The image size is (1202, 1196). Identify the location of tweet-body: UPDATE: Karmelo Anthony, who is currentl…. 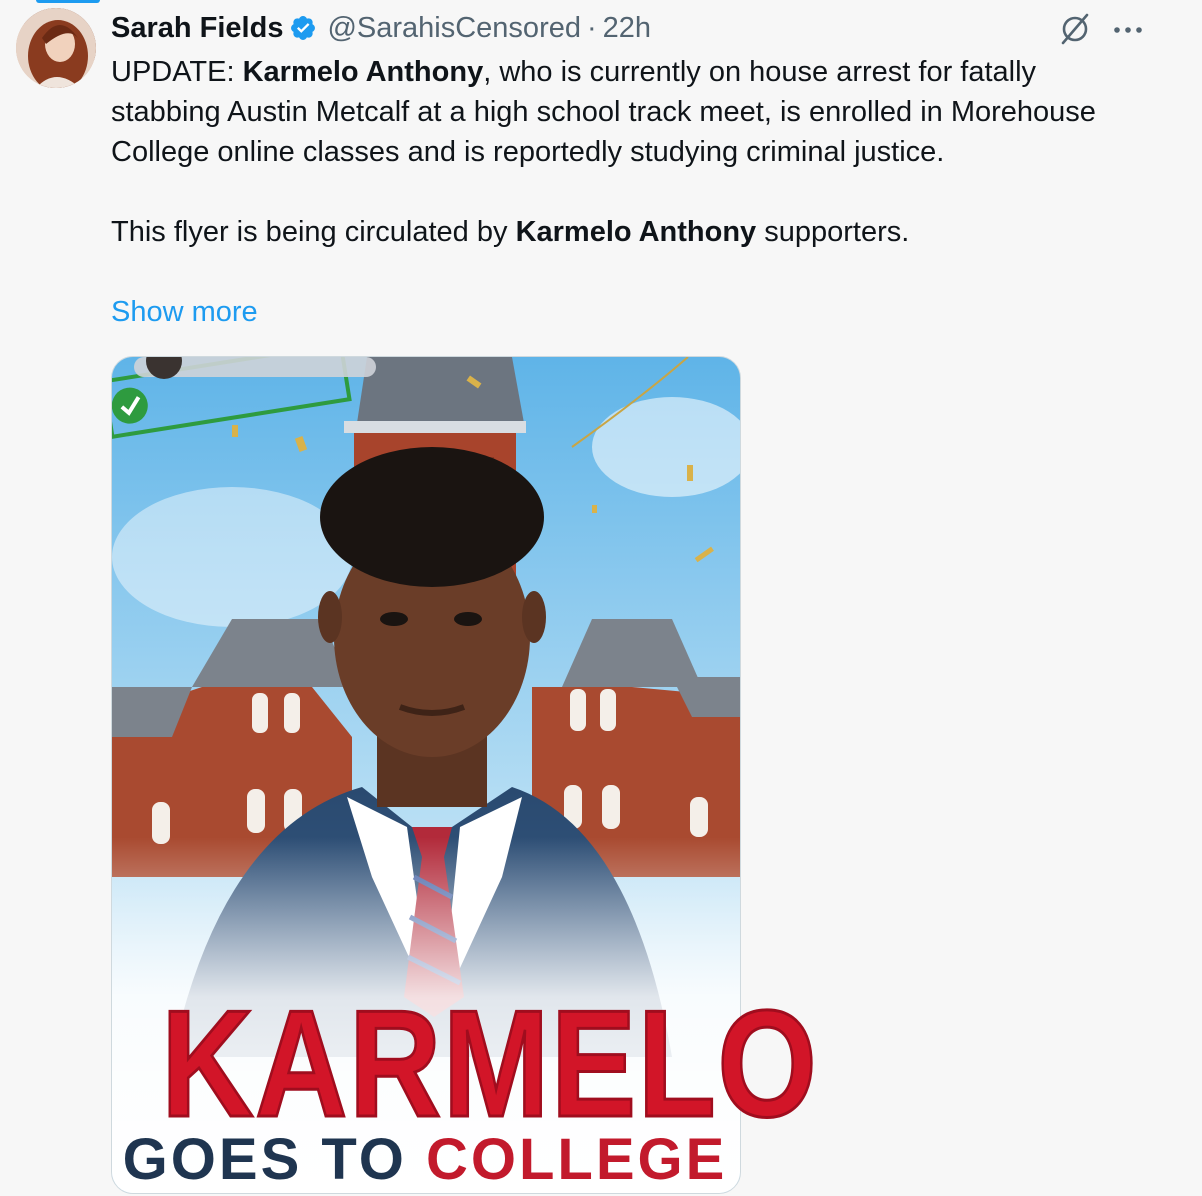
(621, 152).